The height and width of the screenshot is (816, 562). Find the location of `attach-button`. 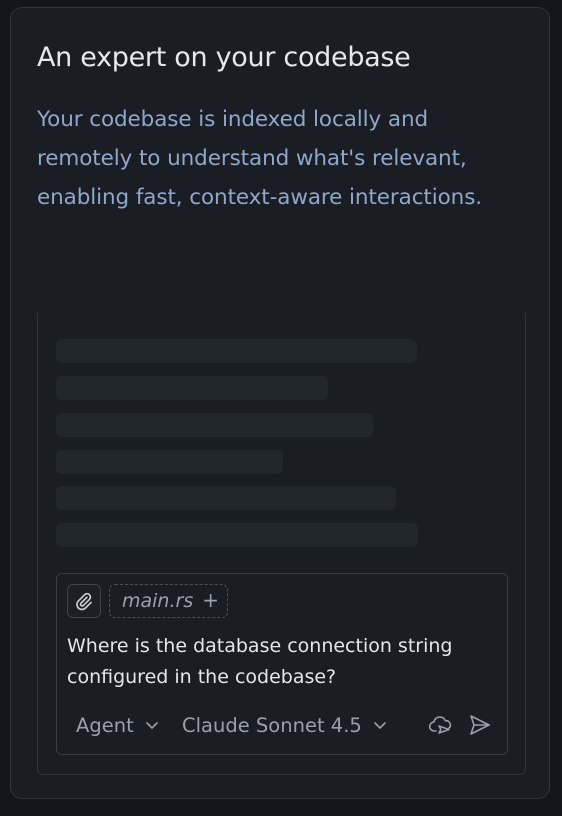

attach-button is located at coordinates (84, 601).